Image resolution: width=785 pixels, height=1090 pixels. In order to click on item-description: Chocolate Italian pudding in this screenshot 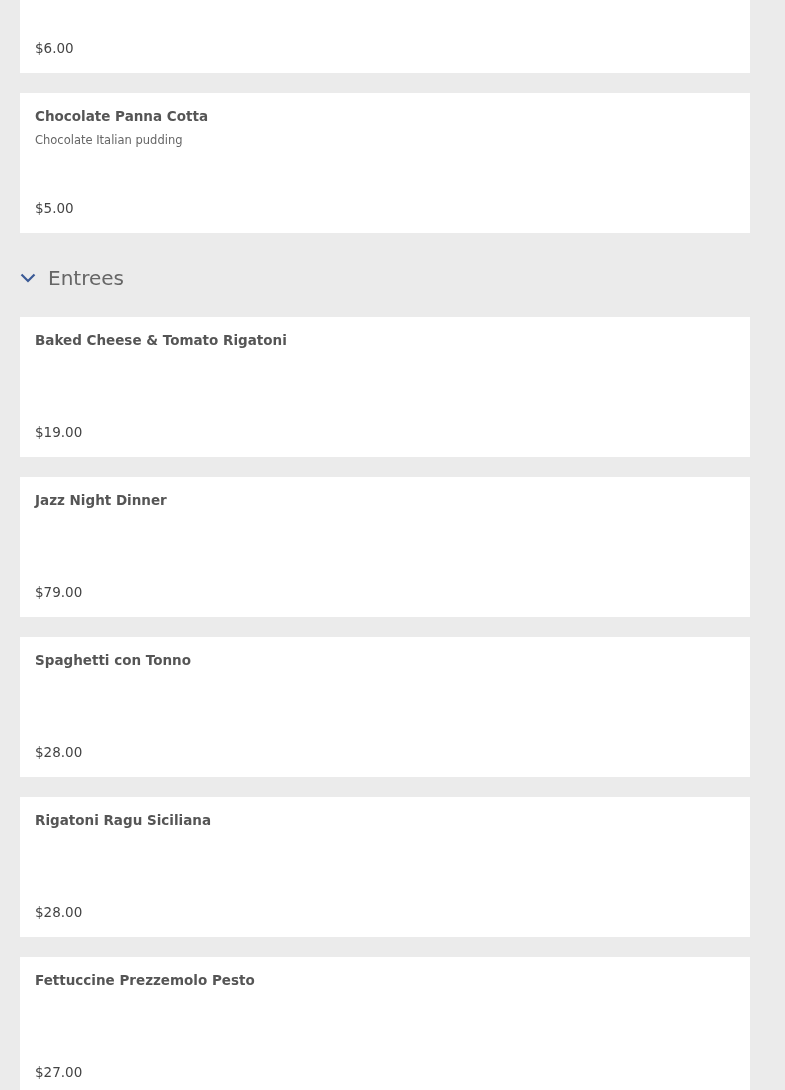, I will do `click(109, 140)`.